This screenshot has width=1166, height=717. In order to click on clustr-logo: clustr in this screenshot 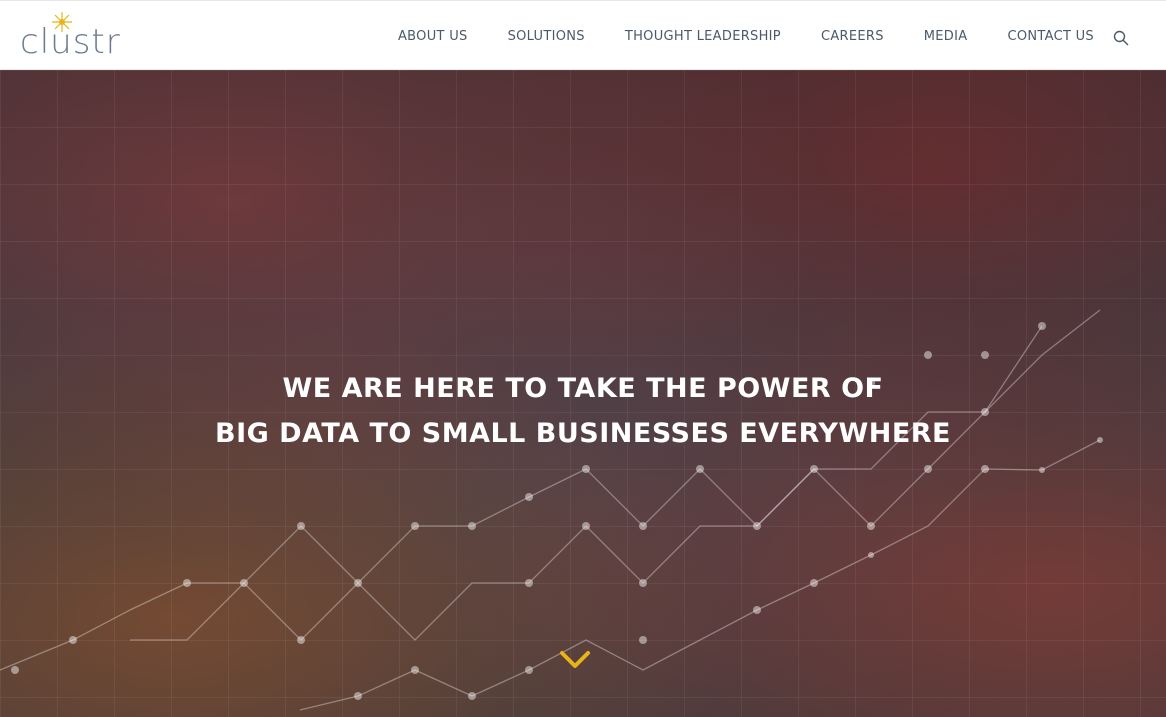, I will do `click(75, 36)`.